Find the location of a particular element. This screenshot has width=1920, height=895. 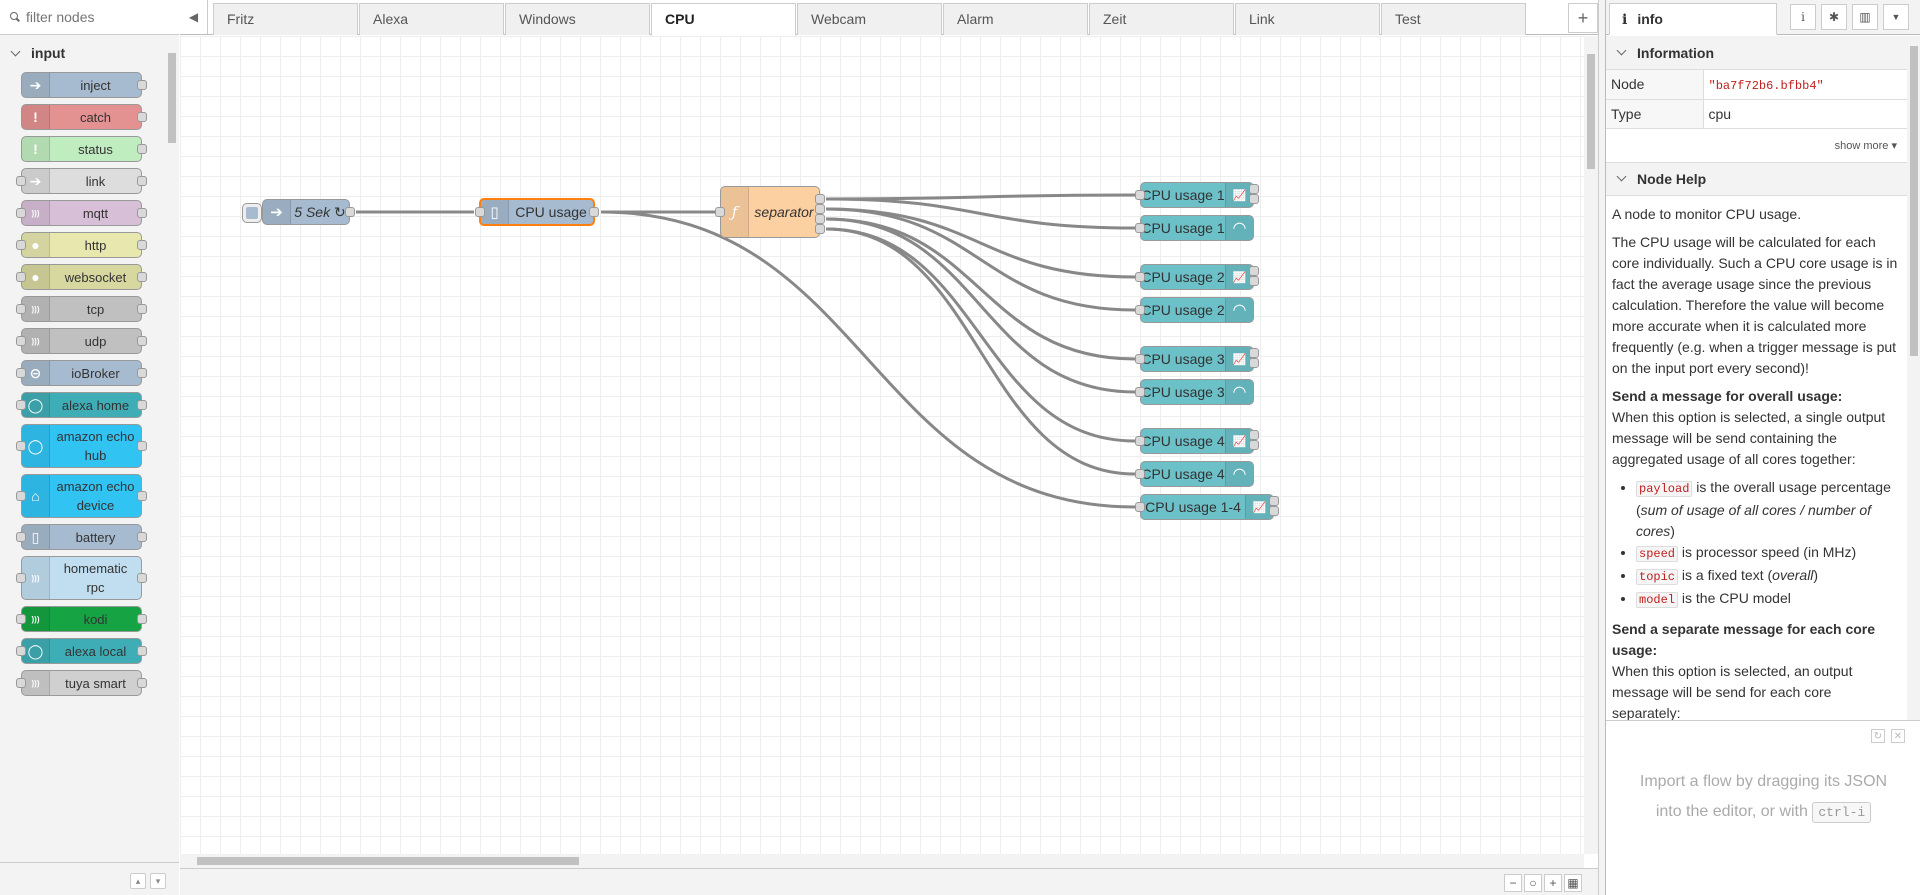

palette-search is located at coordinates (89, 17).